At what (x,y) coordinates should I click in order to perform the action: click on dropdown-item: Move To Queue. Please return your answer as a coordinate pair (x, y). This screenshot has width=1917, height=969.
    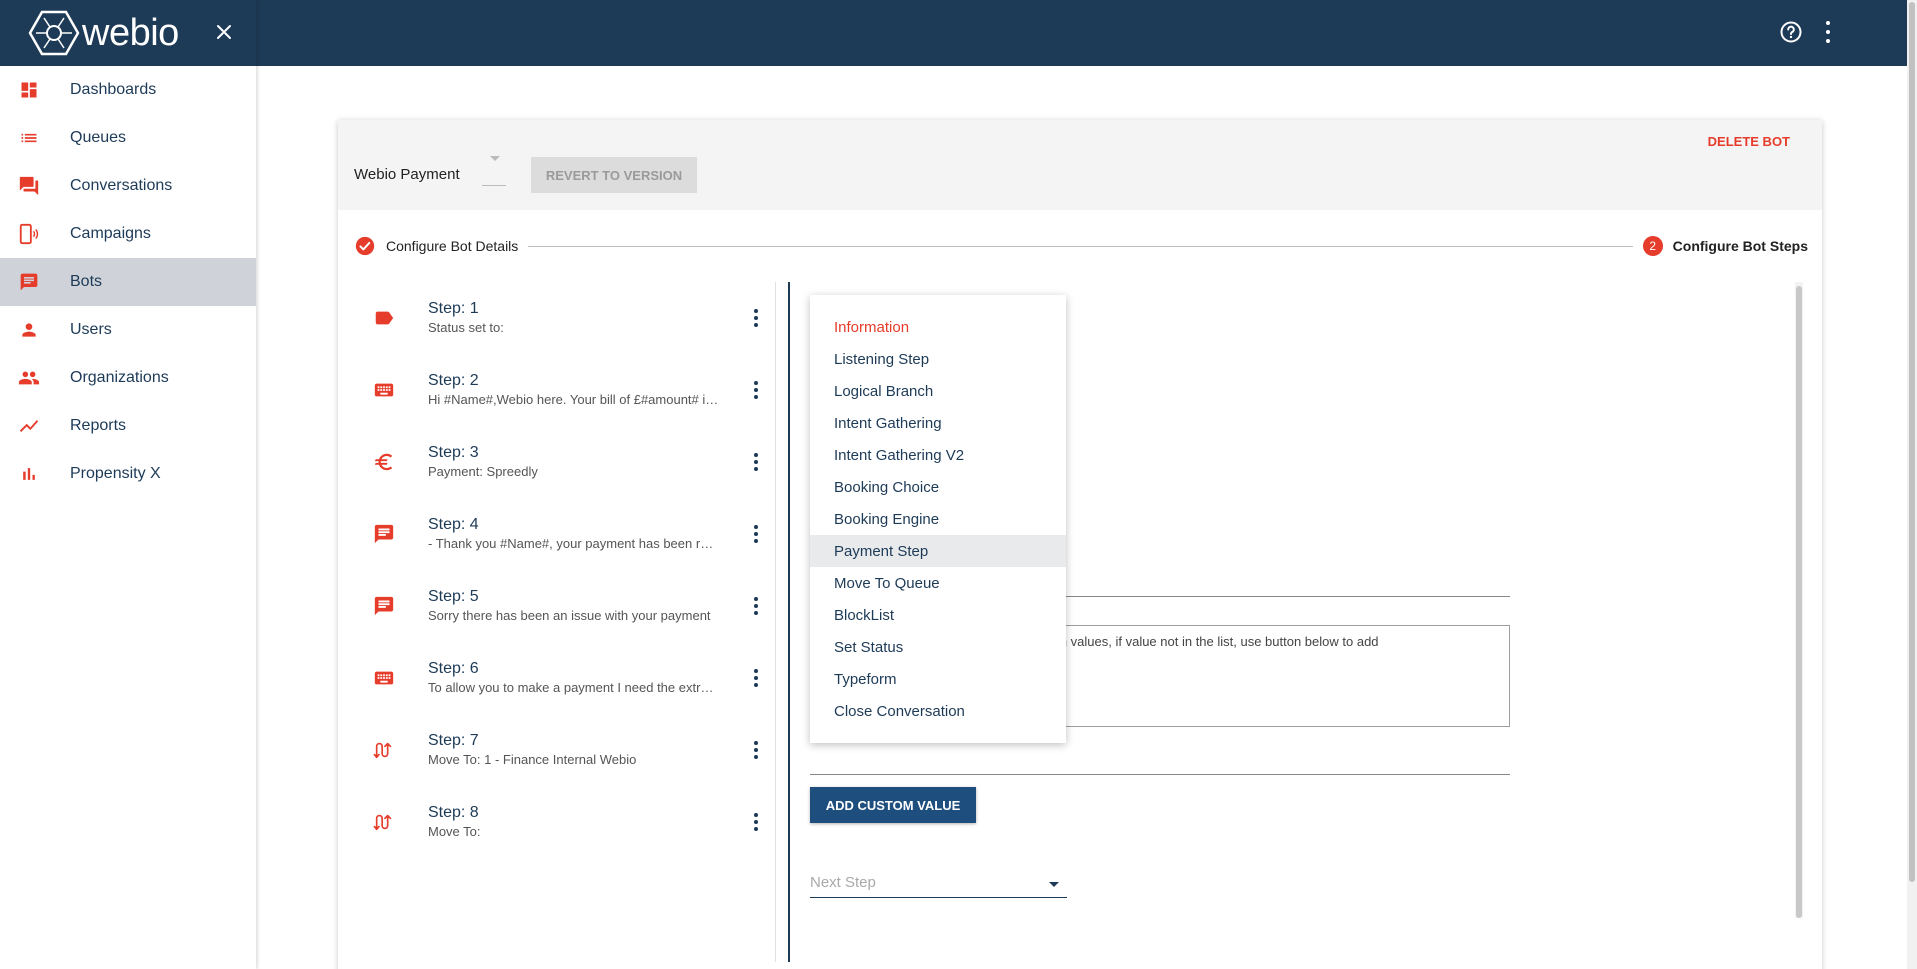
    Looking at the image, I should click on (938, 583).